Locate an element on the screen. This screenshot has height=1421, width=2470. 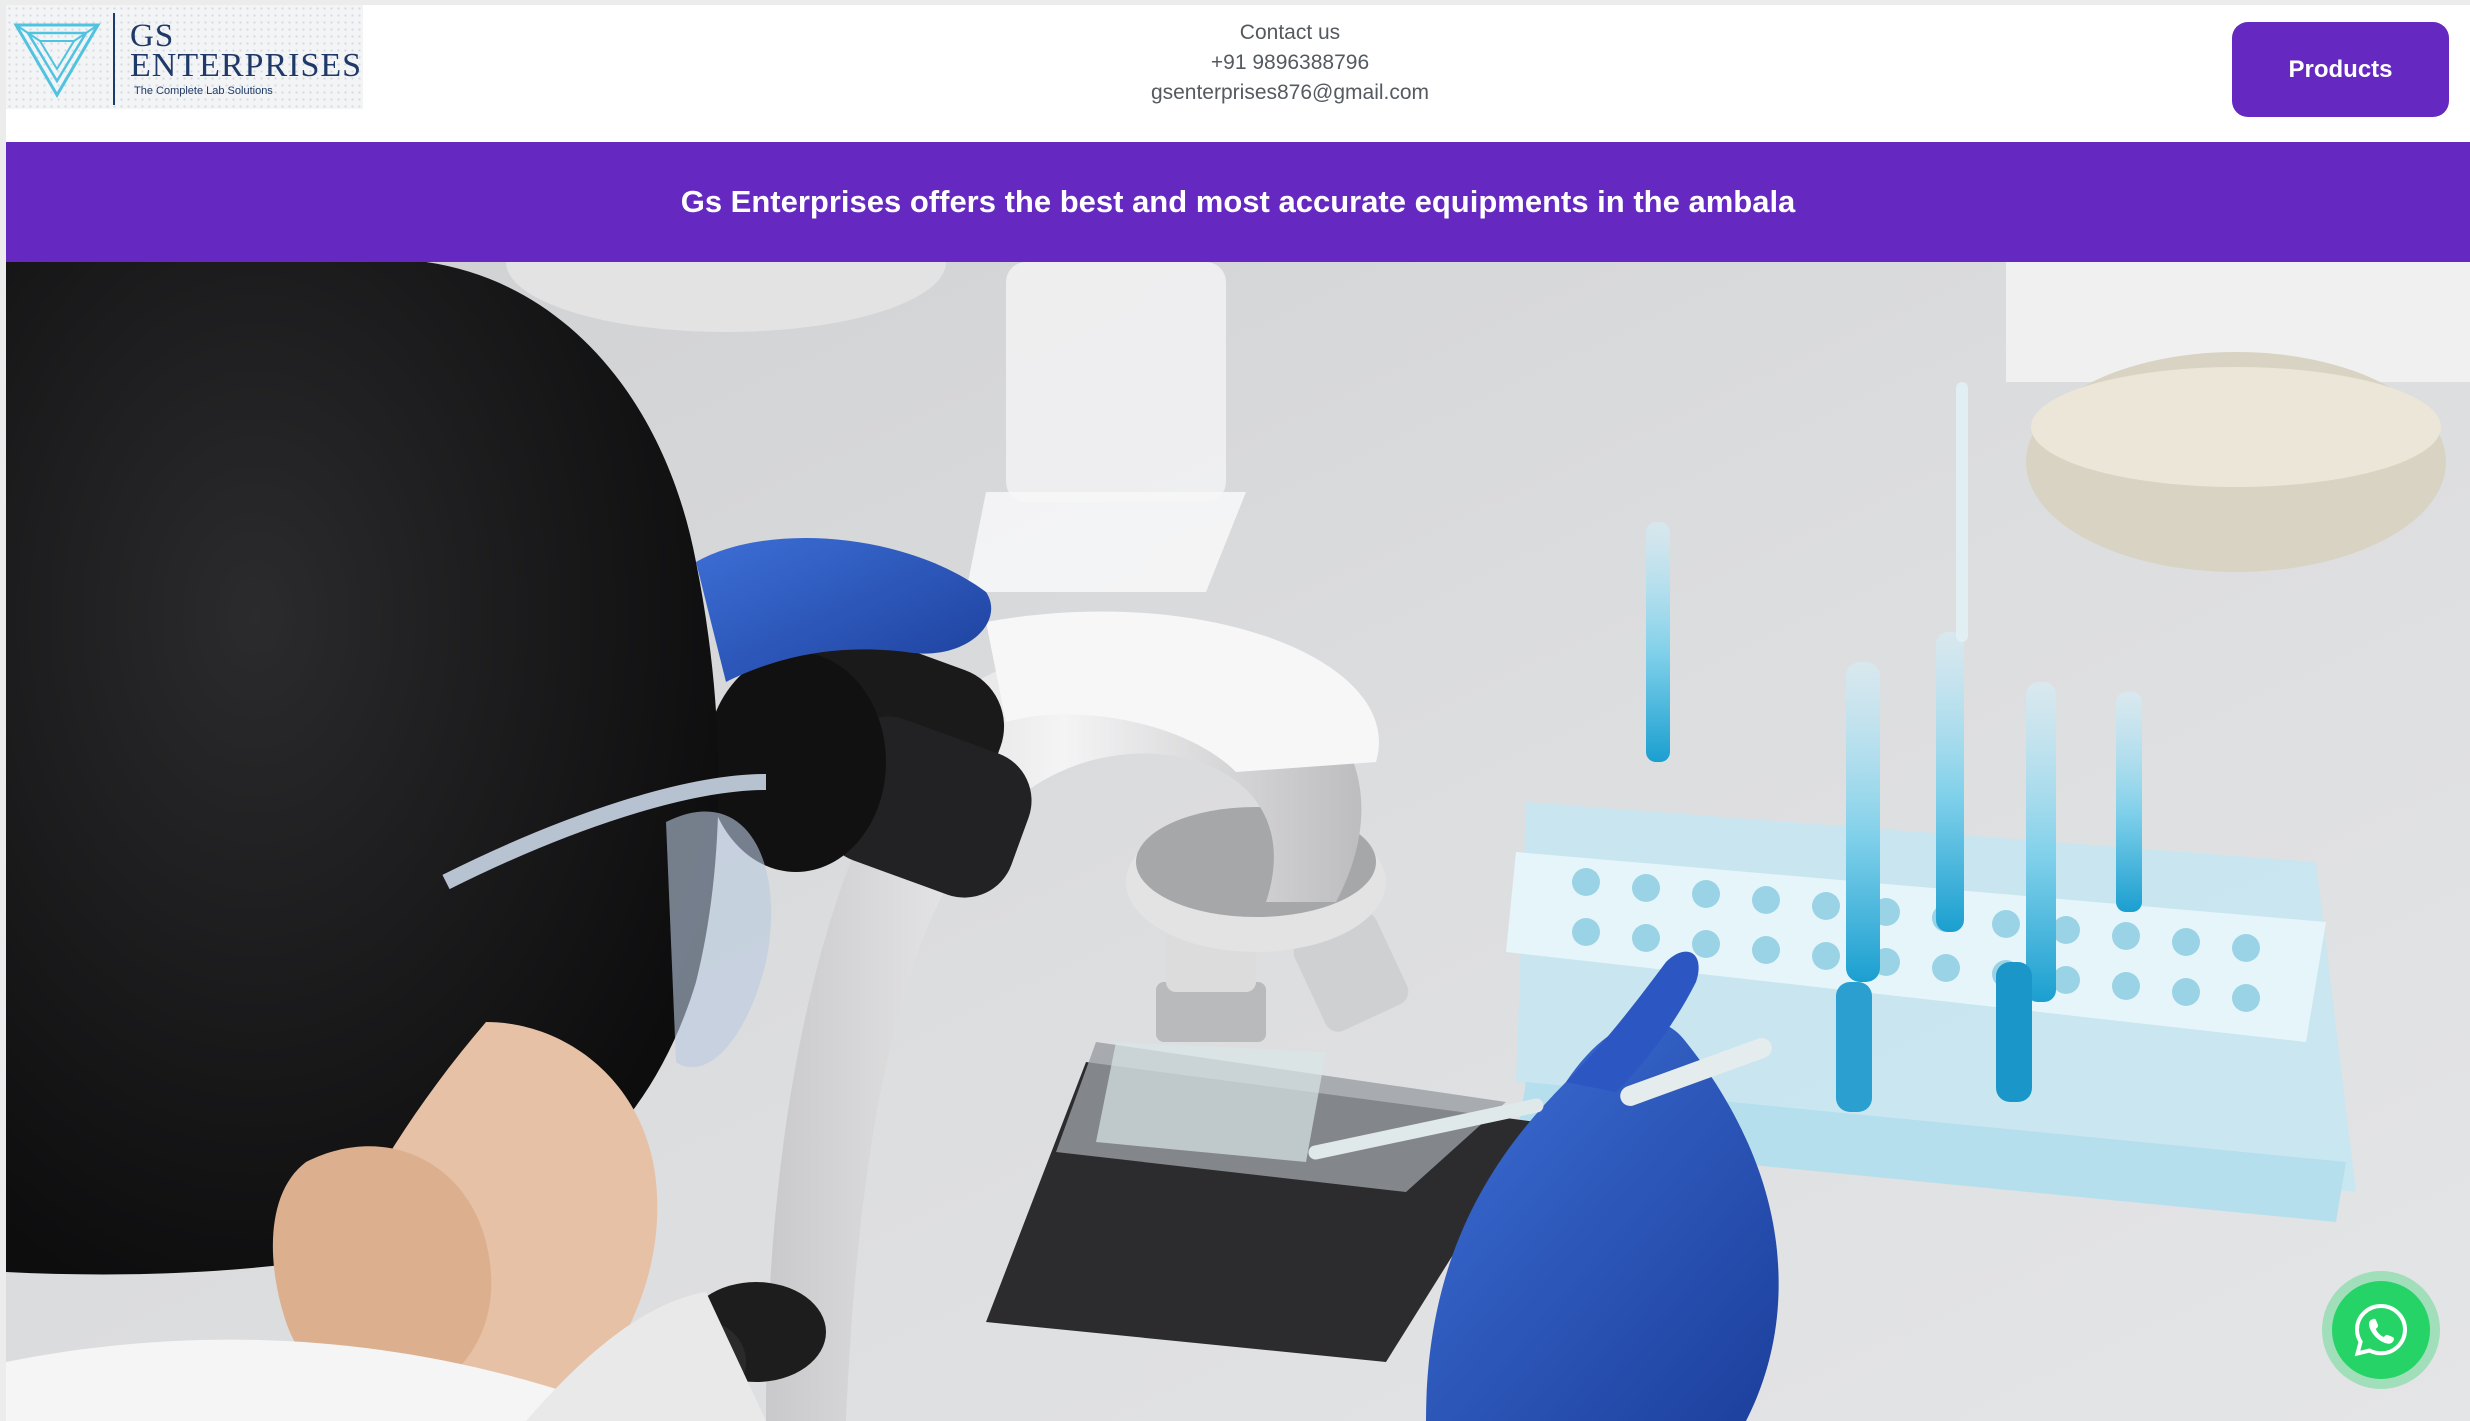
contact-phone: +91 9896388796 is located at coordinates (1290, 63).